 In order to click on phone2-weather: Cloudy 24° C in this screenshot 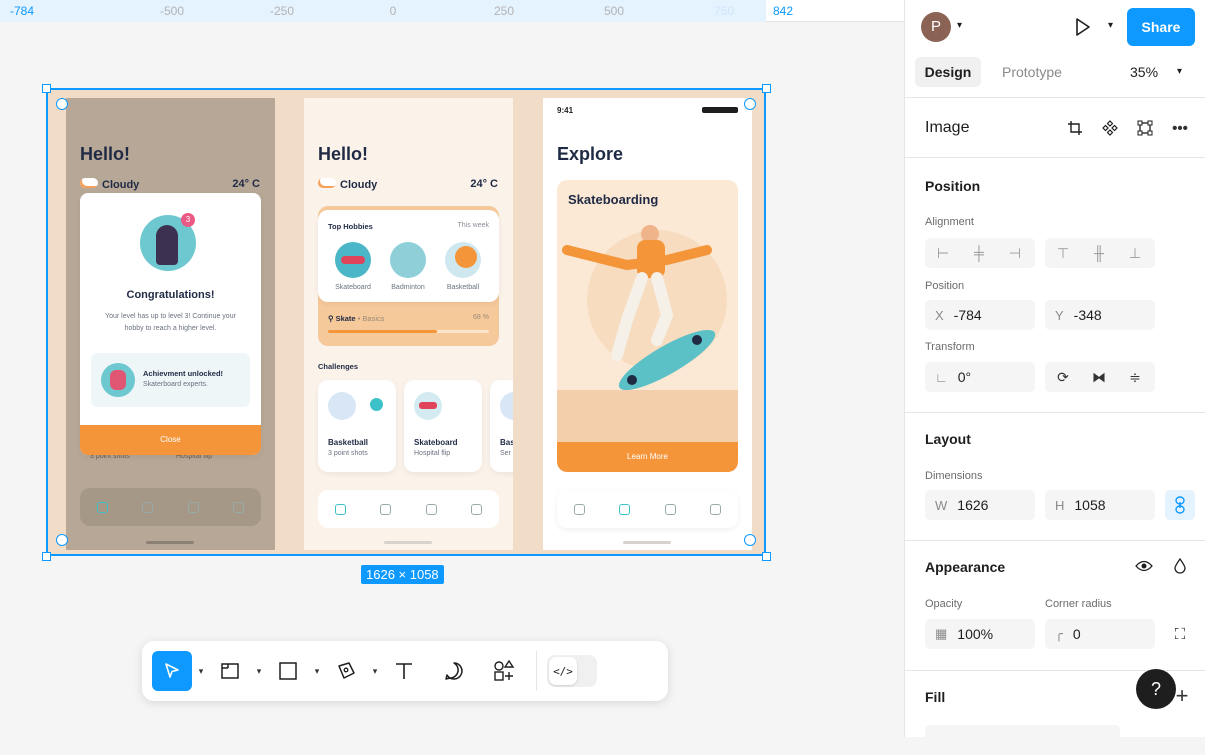, I will do `click(408, 184)`.